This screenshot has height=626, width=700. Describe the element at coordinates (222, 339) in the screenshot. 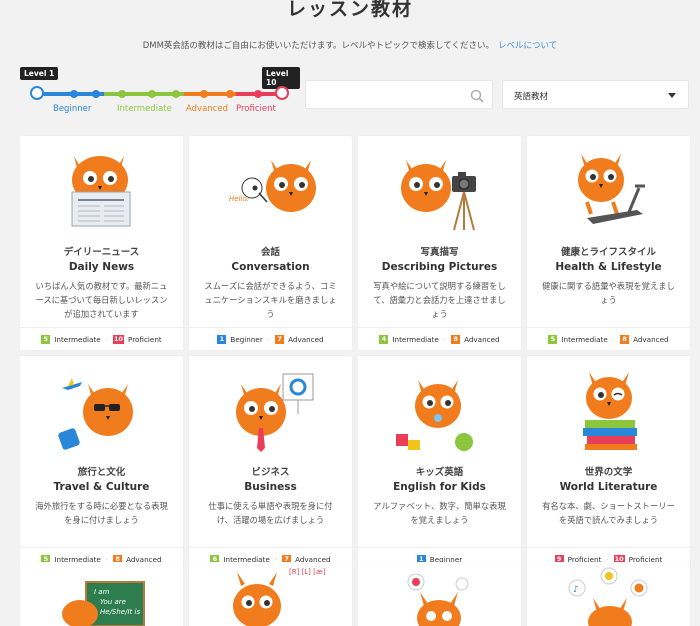

I see `level-number-badge: 1` at that location.